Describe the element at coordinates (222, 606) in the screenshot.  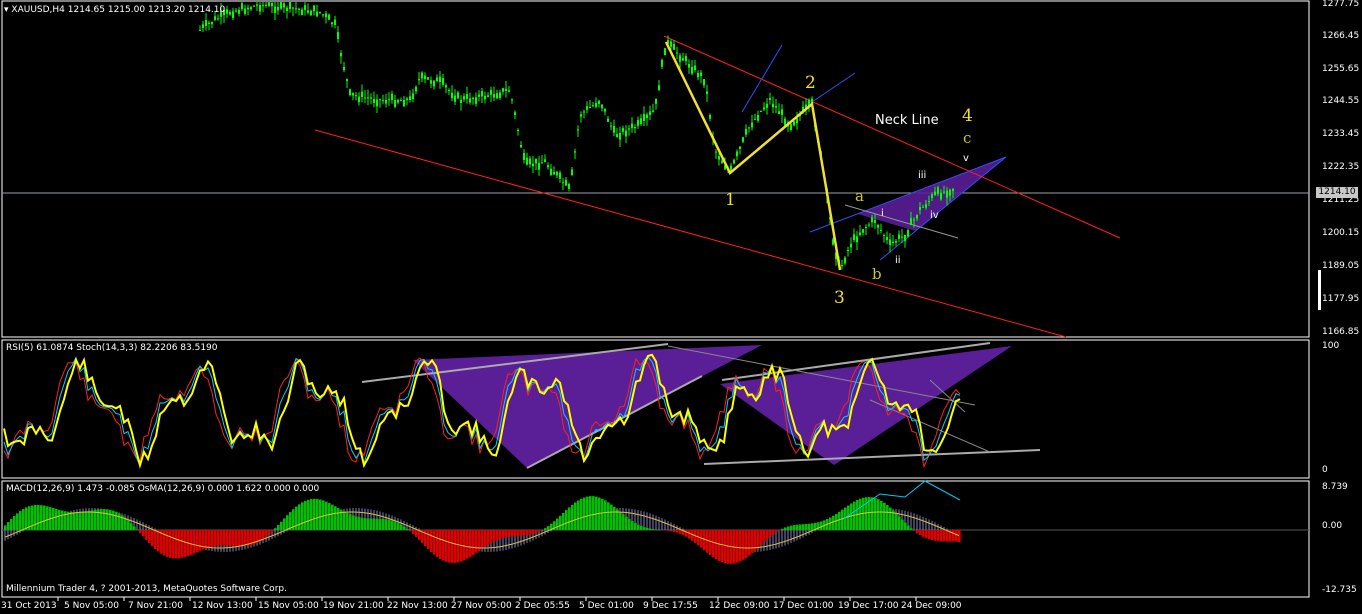
I see `time-tick: 12 Nov 13:00` at that location.